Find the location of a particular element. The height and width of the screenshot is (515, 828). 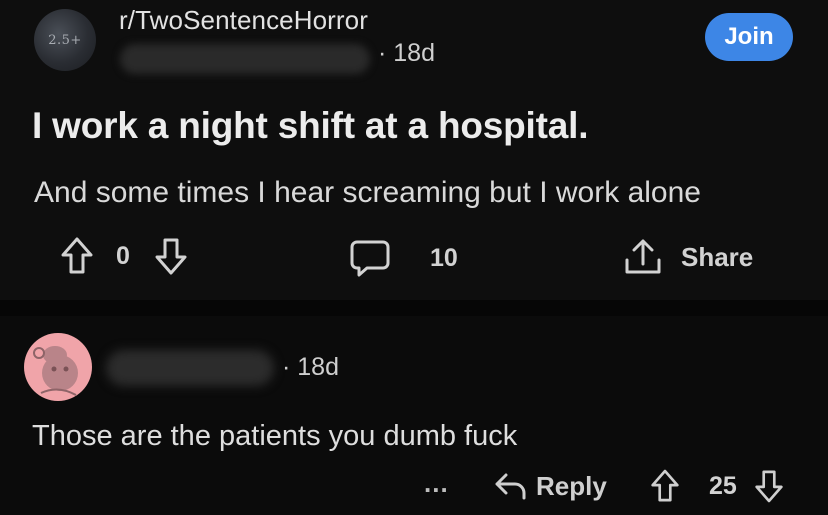

post-vote-count: 0 is located at coordinates (123, 255).